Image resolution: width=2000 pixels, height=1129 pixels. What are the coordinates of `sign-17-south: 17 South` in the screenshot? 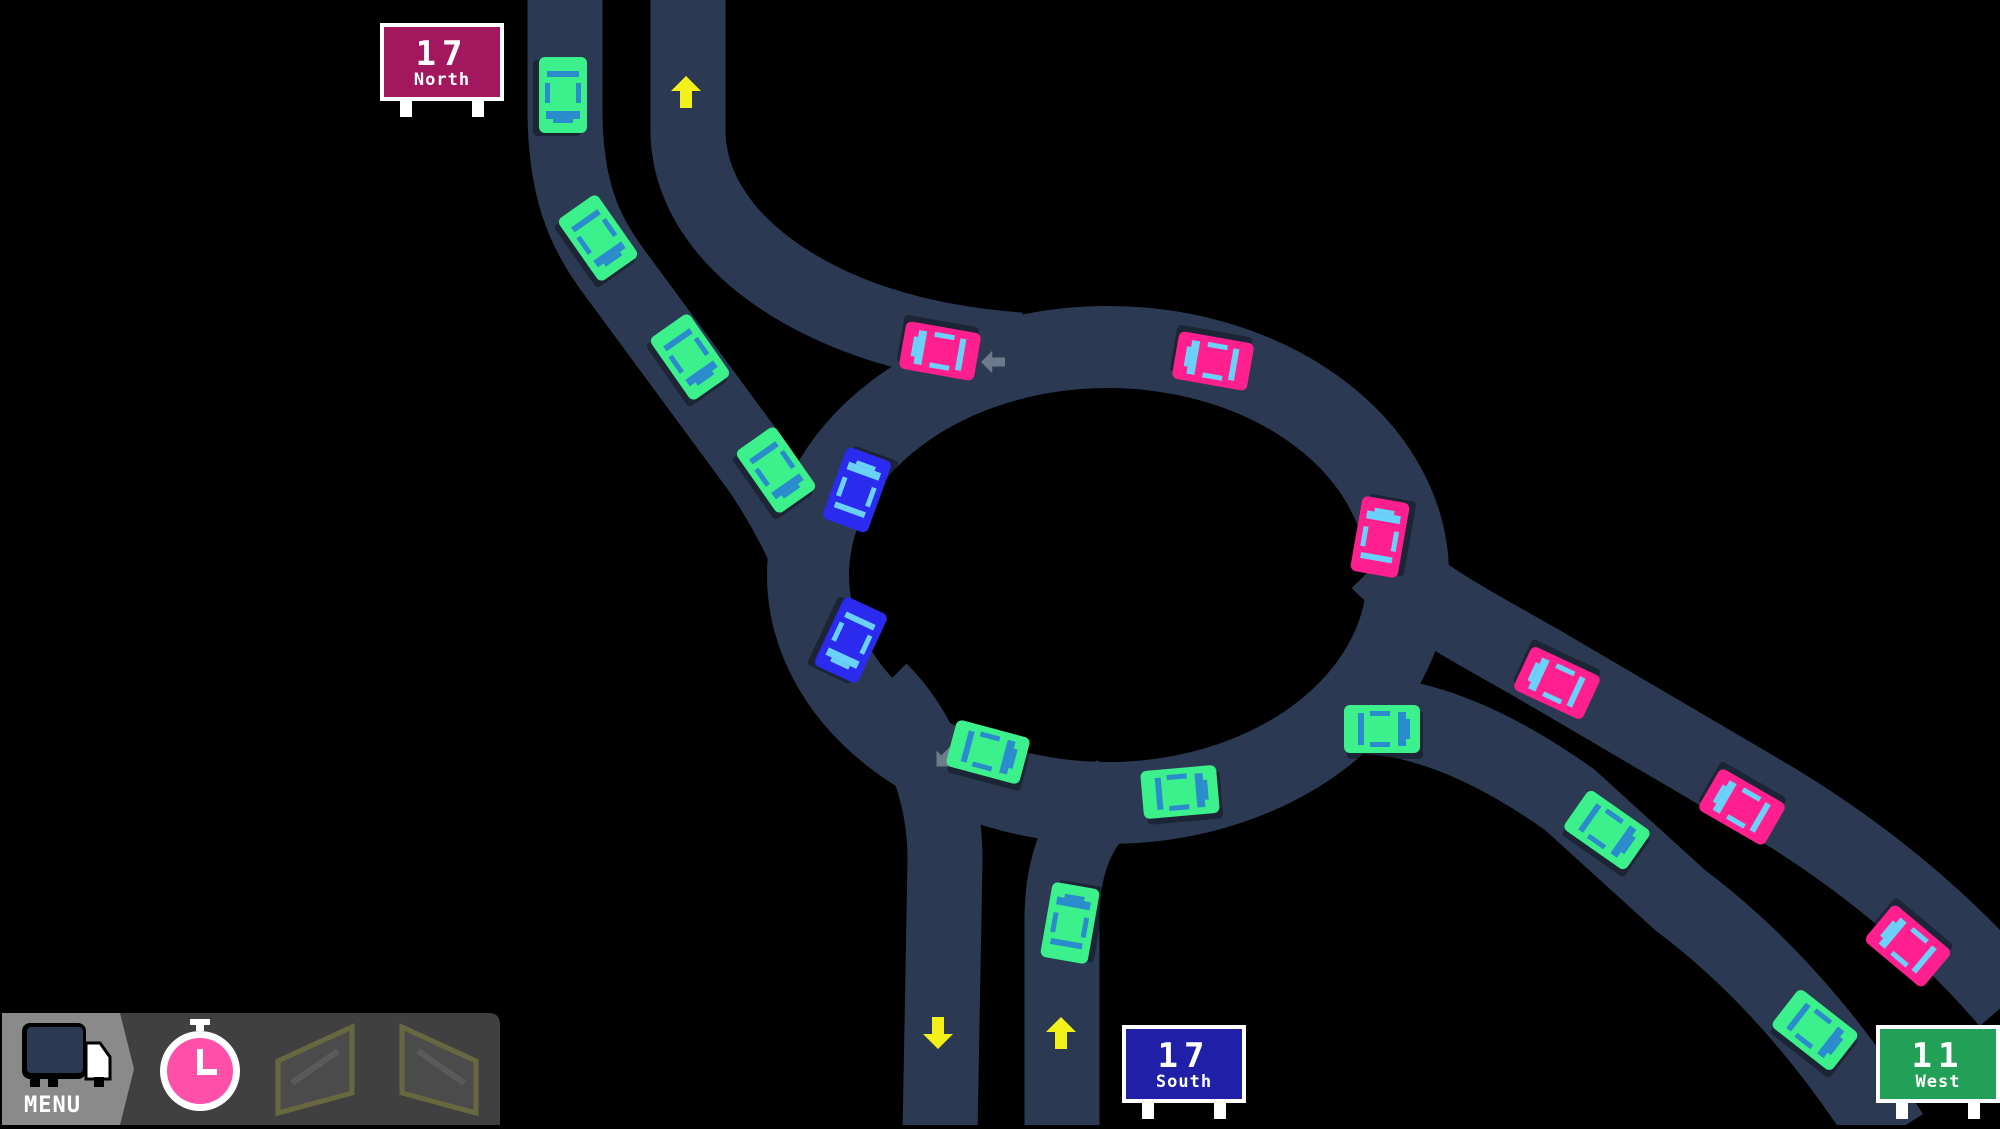 It's located at (1184, 1072).